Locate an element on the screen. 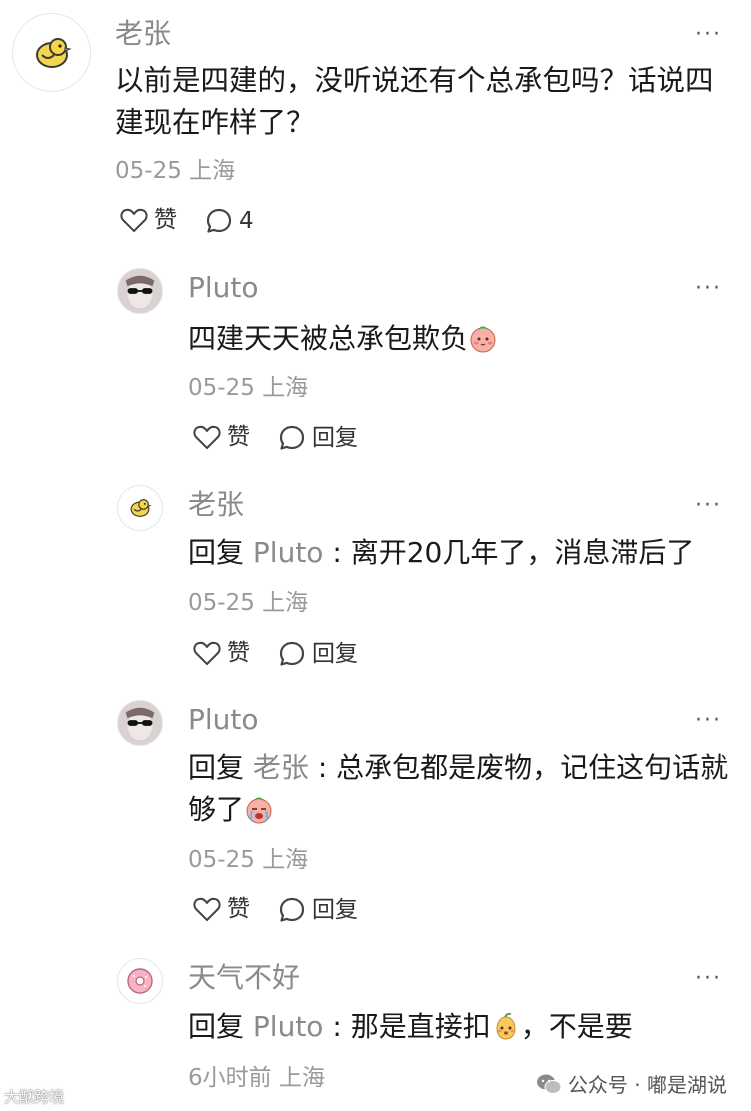 This screenshot has height=1111, width=751. reply-text: 回复 Pluto : 离开20几年了，消息滞后了 is located at coordinates (458, 553).